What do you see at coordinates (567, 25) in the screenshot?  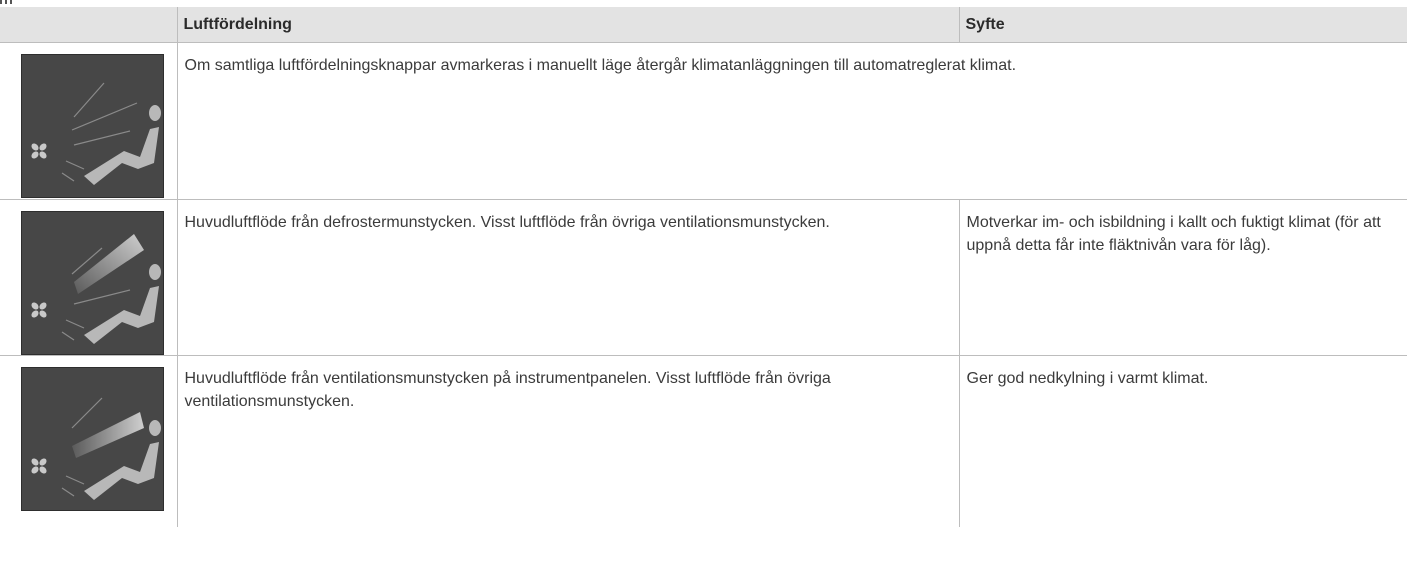 I see `header-distribution: Luftfördelning` at bounding box center [567, 25].